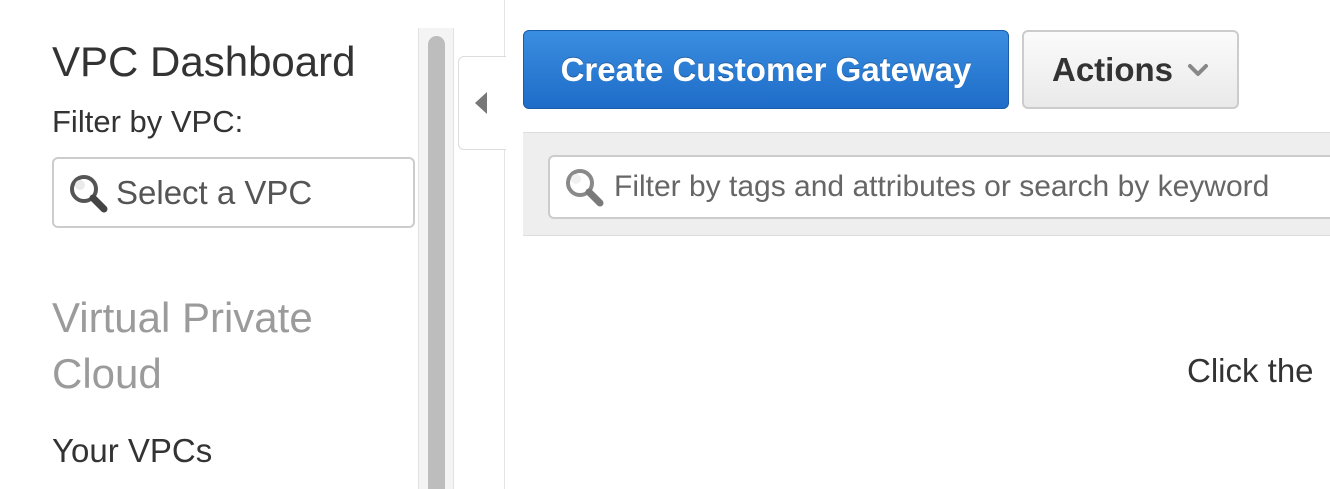 Image resolution: width=1330 pixels, height=489 pixels. I want to click on filter-by-vpc-label: Filter by VPC:, so click(148, 121).